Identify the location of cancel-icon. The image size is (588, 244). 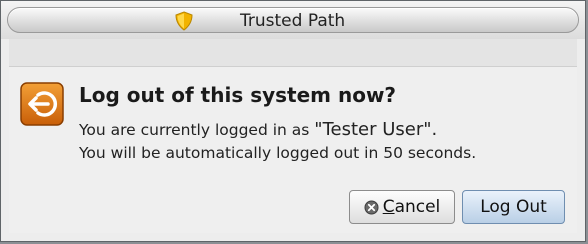
(371, 207).